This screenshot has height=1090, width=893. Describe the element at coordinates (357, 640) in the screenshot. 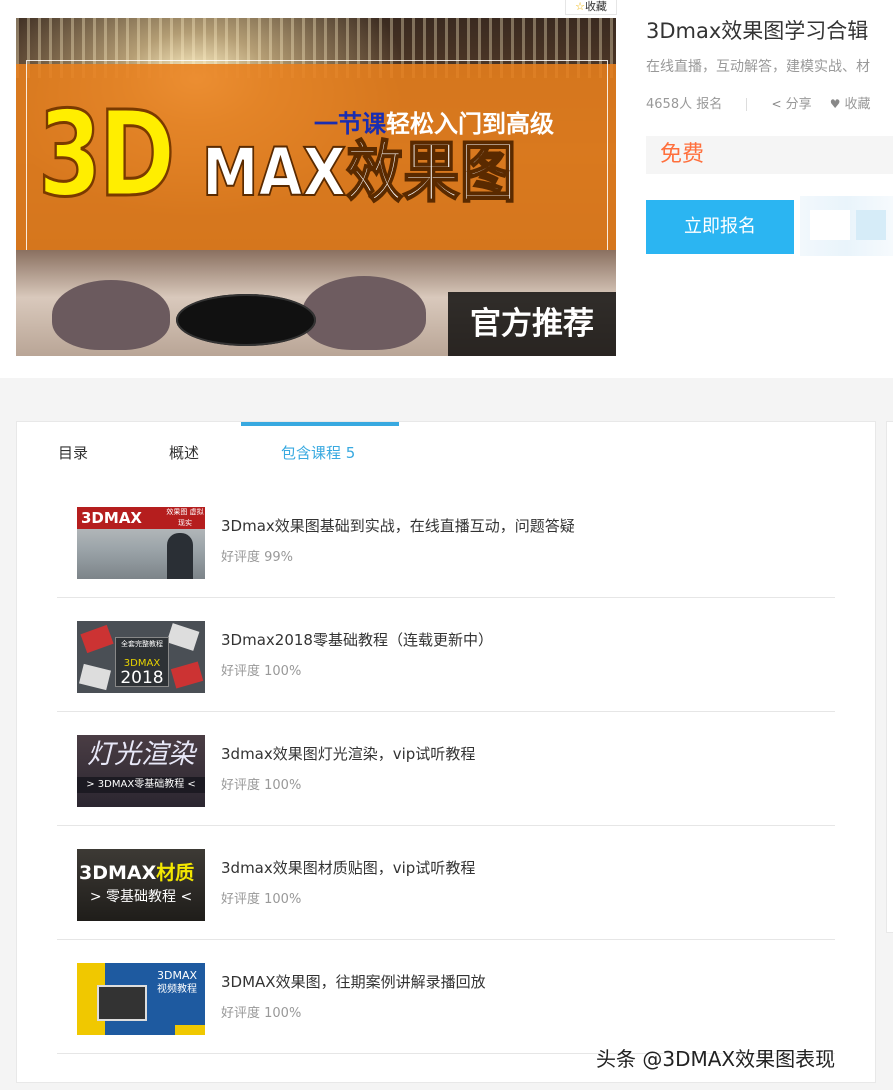

I see `course-title-link: 3Dmax2018零基础教程（连载更新中）` at that location.